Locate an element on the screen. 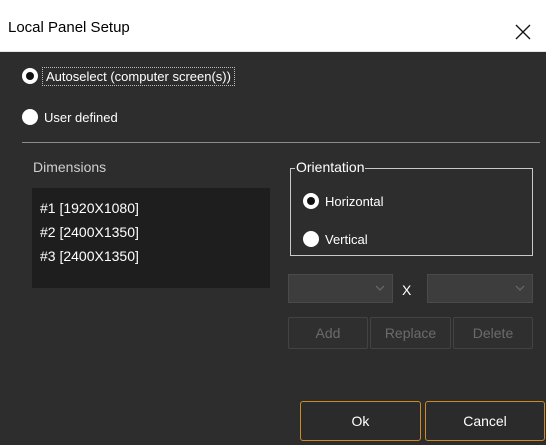 This screenshot has height=445, width=546. list-item: #3 [2400X1350] is located at coordinates (151, 256).